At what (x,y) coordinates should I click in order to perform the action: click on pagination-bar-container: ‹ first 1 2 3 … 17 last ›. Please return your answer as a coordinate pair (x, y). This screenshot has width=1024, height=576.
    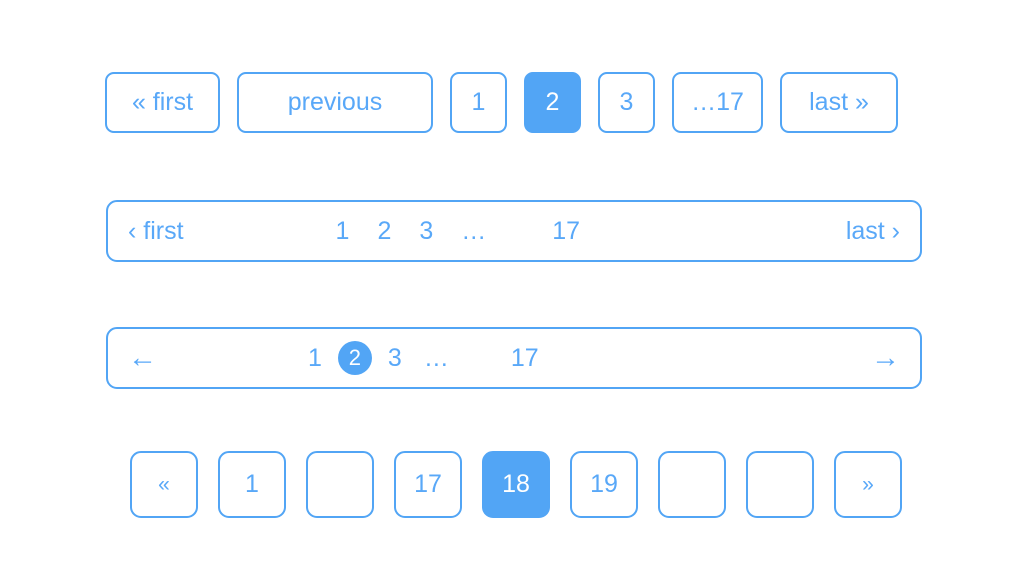
    Looking at the image, I should click on (514, 231).